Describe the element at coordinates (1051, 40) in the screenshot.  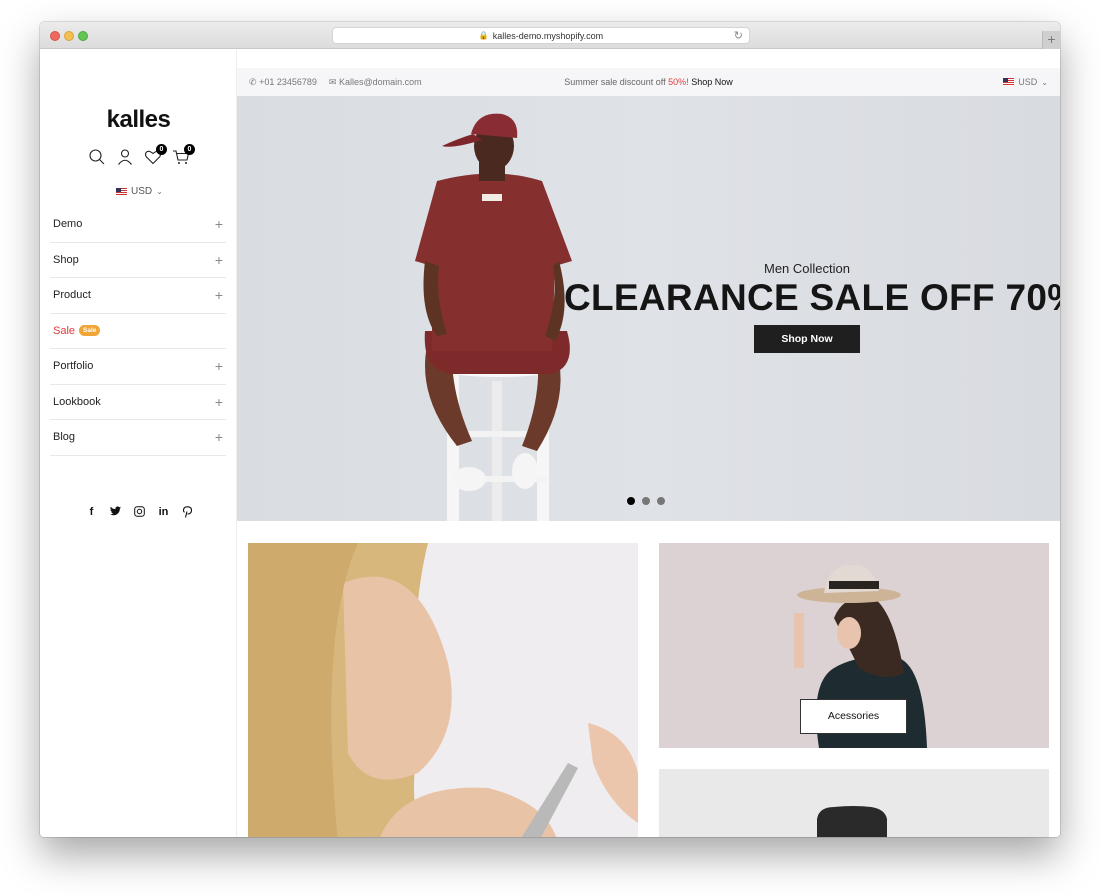
I see `new-tab-button: +` at that location.